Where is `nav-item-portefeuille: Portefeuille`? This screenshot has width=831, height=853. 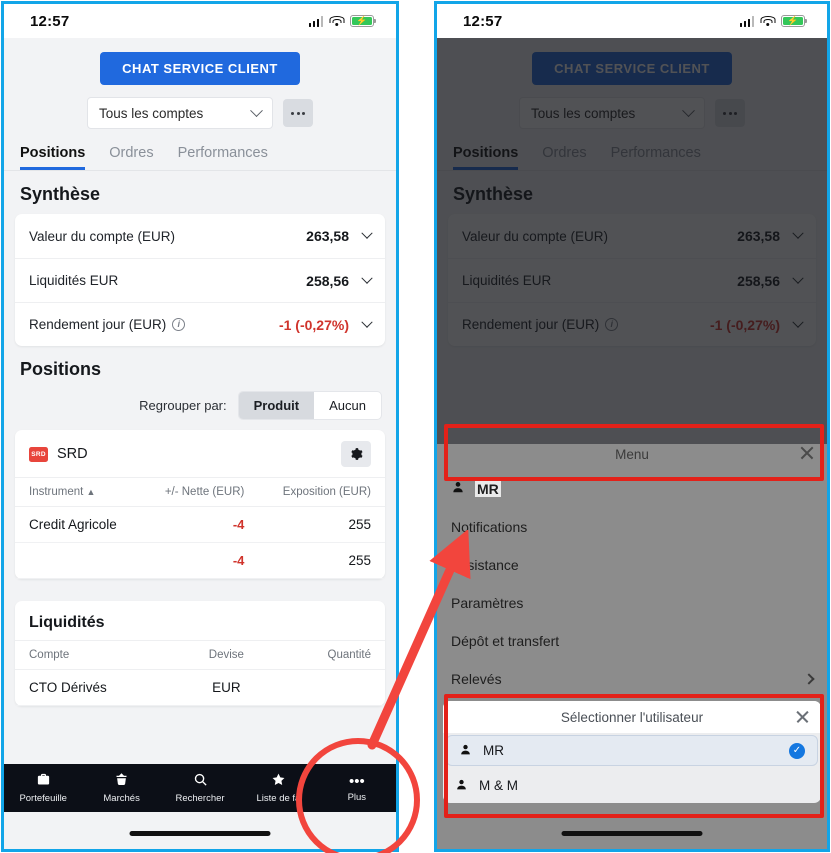 nav-item-portefeuille: Portefeuille is located at coordinates (43, 788).